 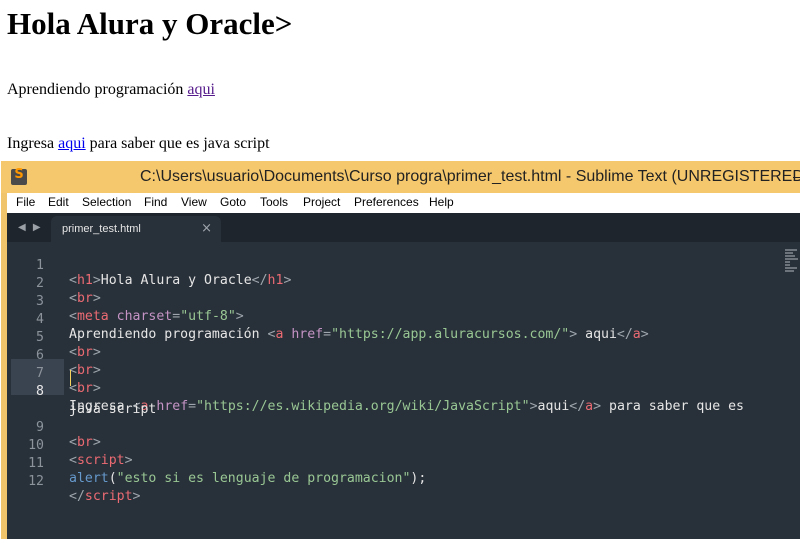 What do you see at coordinates (274, 202) in the screenshot?
I see `menu-tools: Tools` at bounding box center [274, 202].